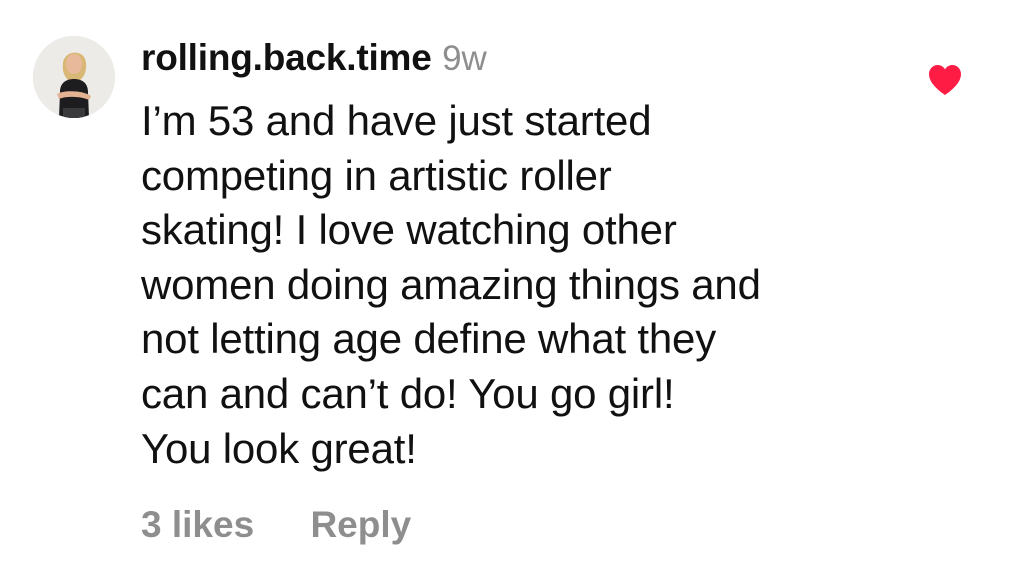 This screenshot has height=561, width=1024. I want to click on timestamp: 9w, so click(464, 58).